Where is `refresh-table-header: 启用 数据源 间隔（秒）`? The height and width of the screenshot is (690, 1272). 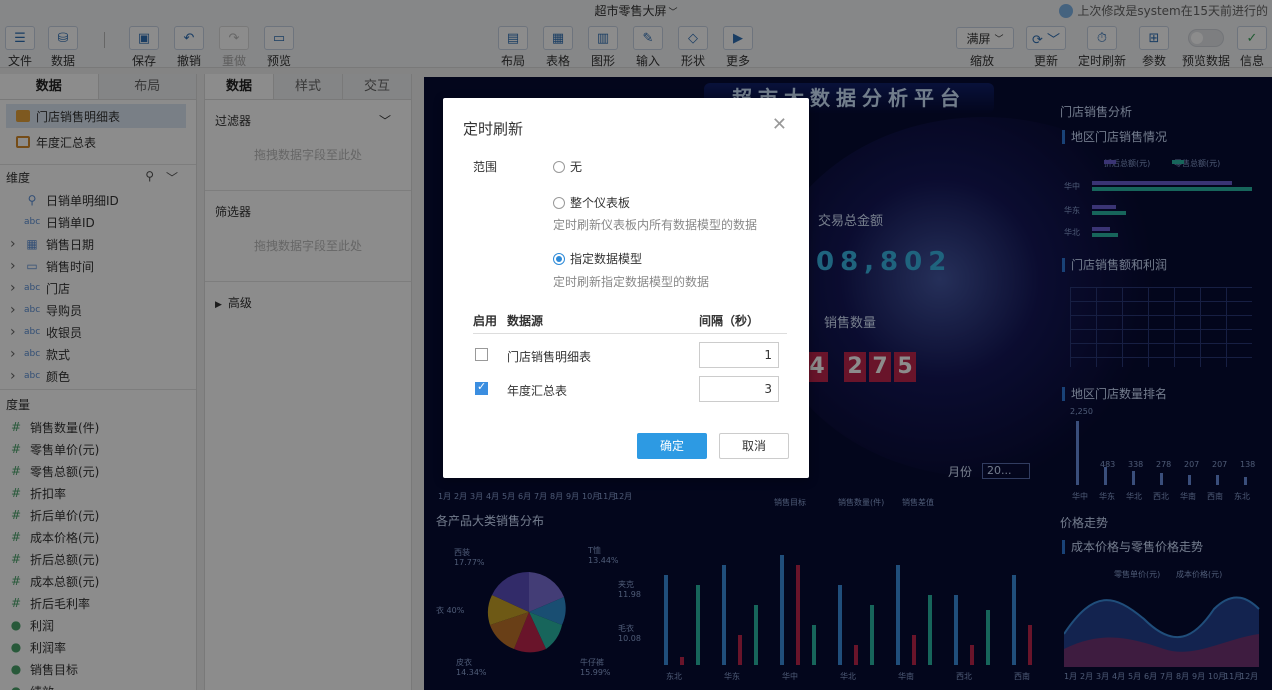 refresh-table-header: 启用 数据源 间隔（秒） is located at coordinates (630, 319).